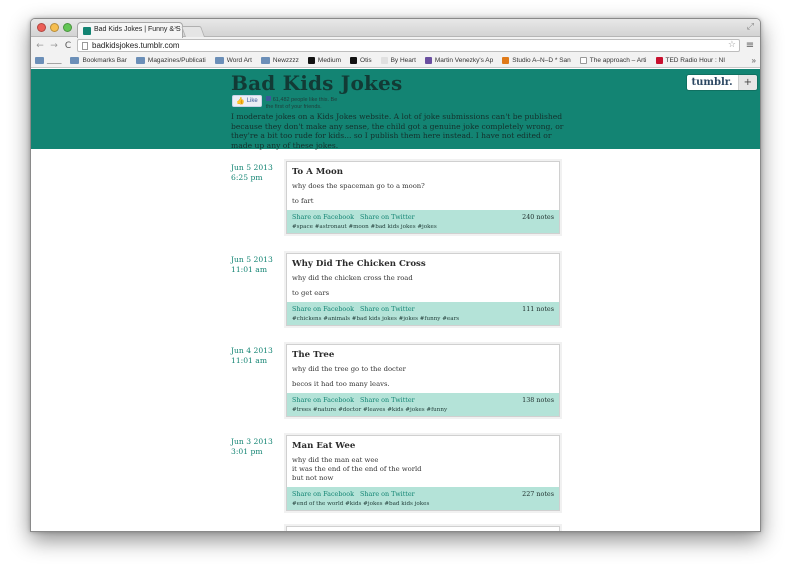 The width and height of the screenshot is (791, 573). Describe the element at coordinates (732, 45) in the screenshot. I see `bookmark-star-icon: ☆` at that location.